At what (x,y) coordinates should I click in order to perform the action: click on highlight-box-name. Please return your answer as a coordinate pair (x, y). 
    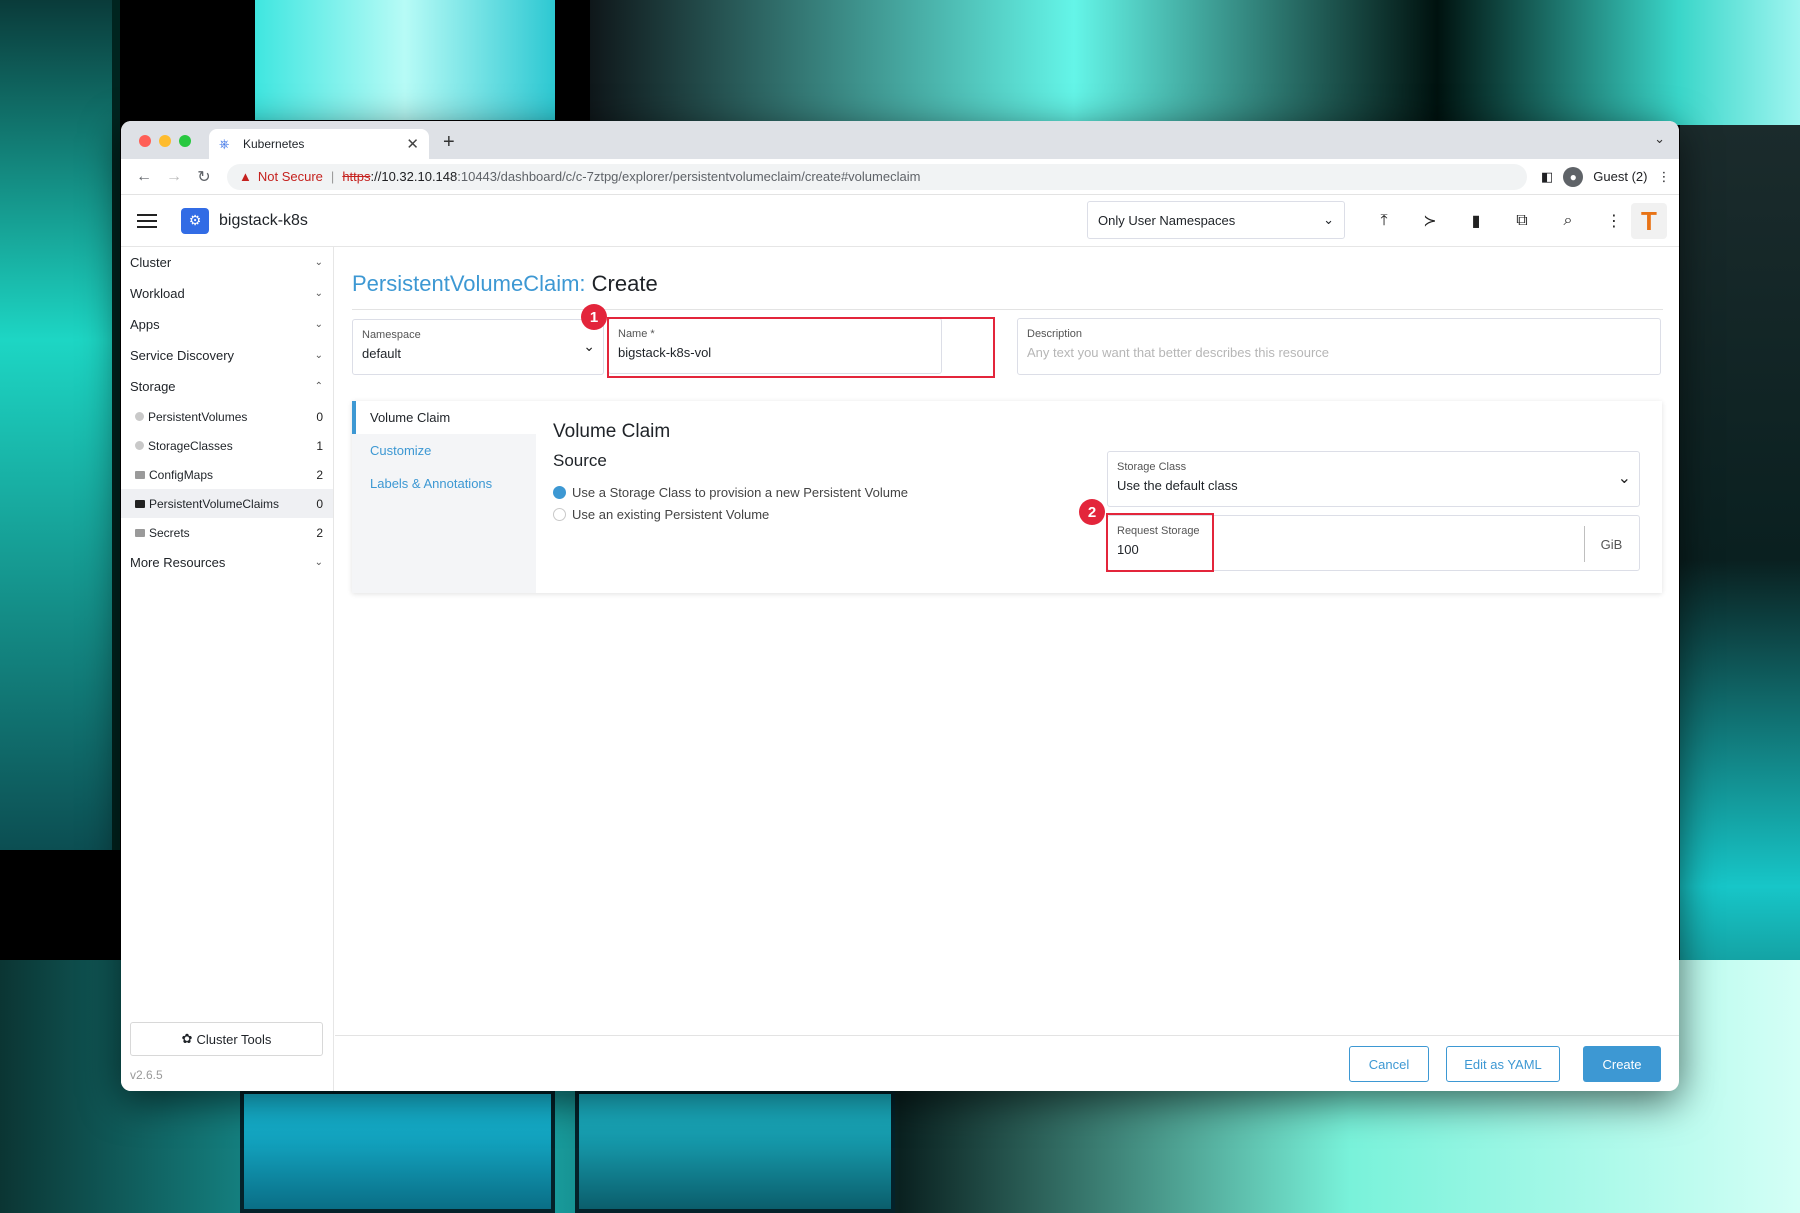
    Looking at the image, I should click on (801, 347).